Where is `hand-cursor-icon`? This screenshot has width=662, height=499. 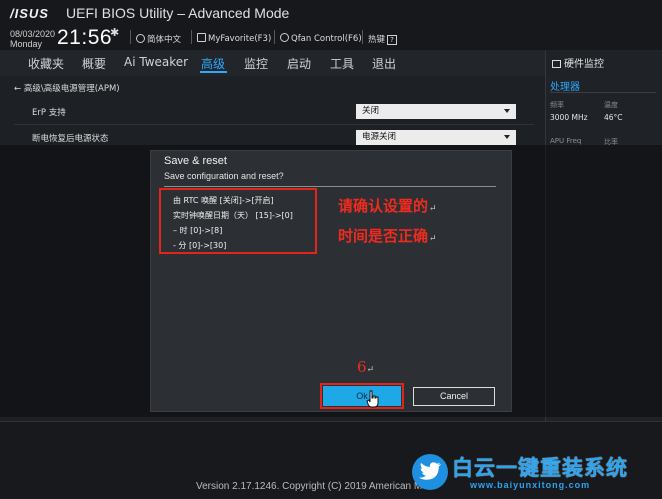
hand-cursor-icon is located at coordinates (372, 399).